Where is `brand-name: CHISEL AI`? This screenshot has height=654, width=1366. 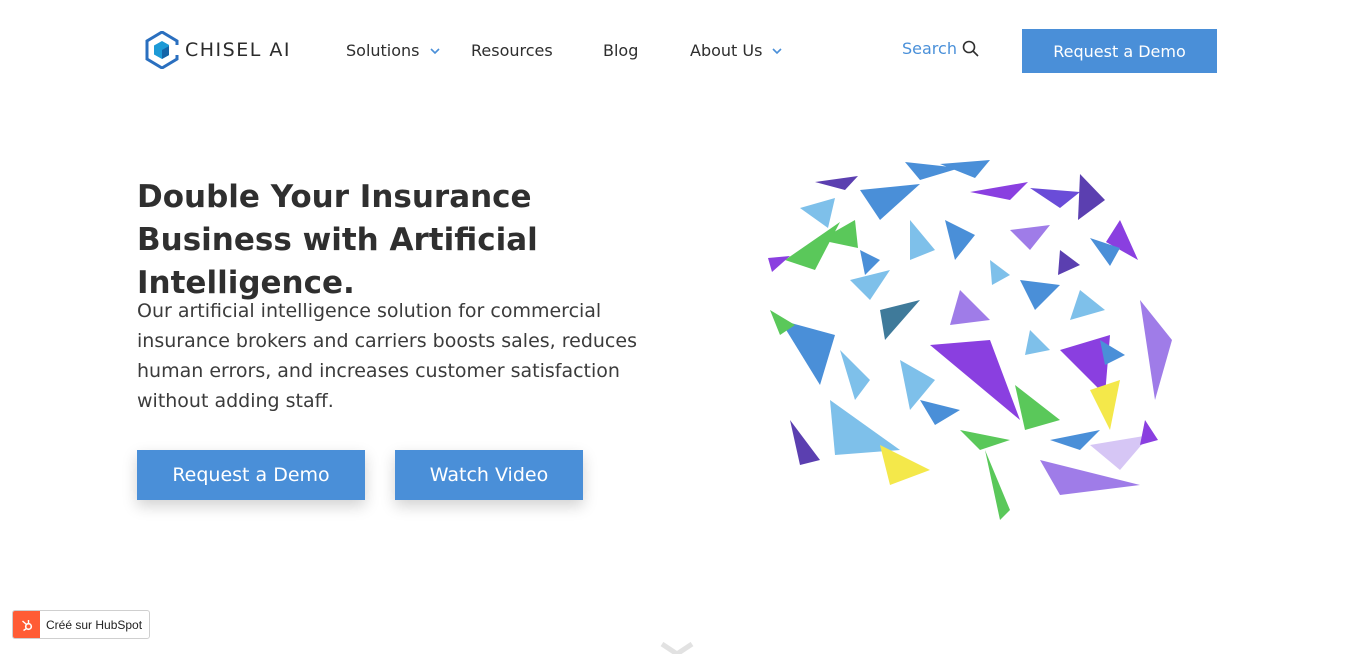
brand-name: CHISEL AI is located at coordinates (238, 50).